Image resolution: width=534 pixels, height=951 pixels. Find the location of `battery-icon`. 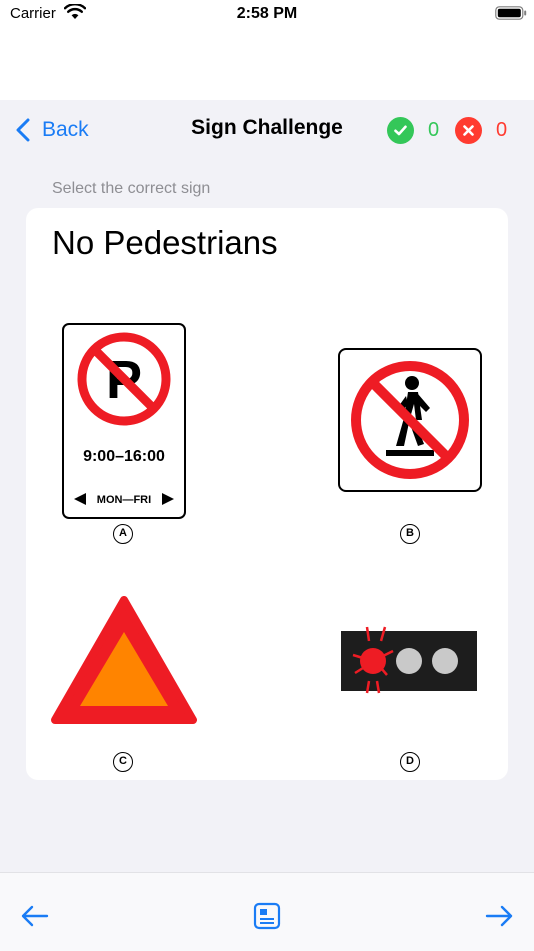

battery-icon is located at coordinates (511, 13).